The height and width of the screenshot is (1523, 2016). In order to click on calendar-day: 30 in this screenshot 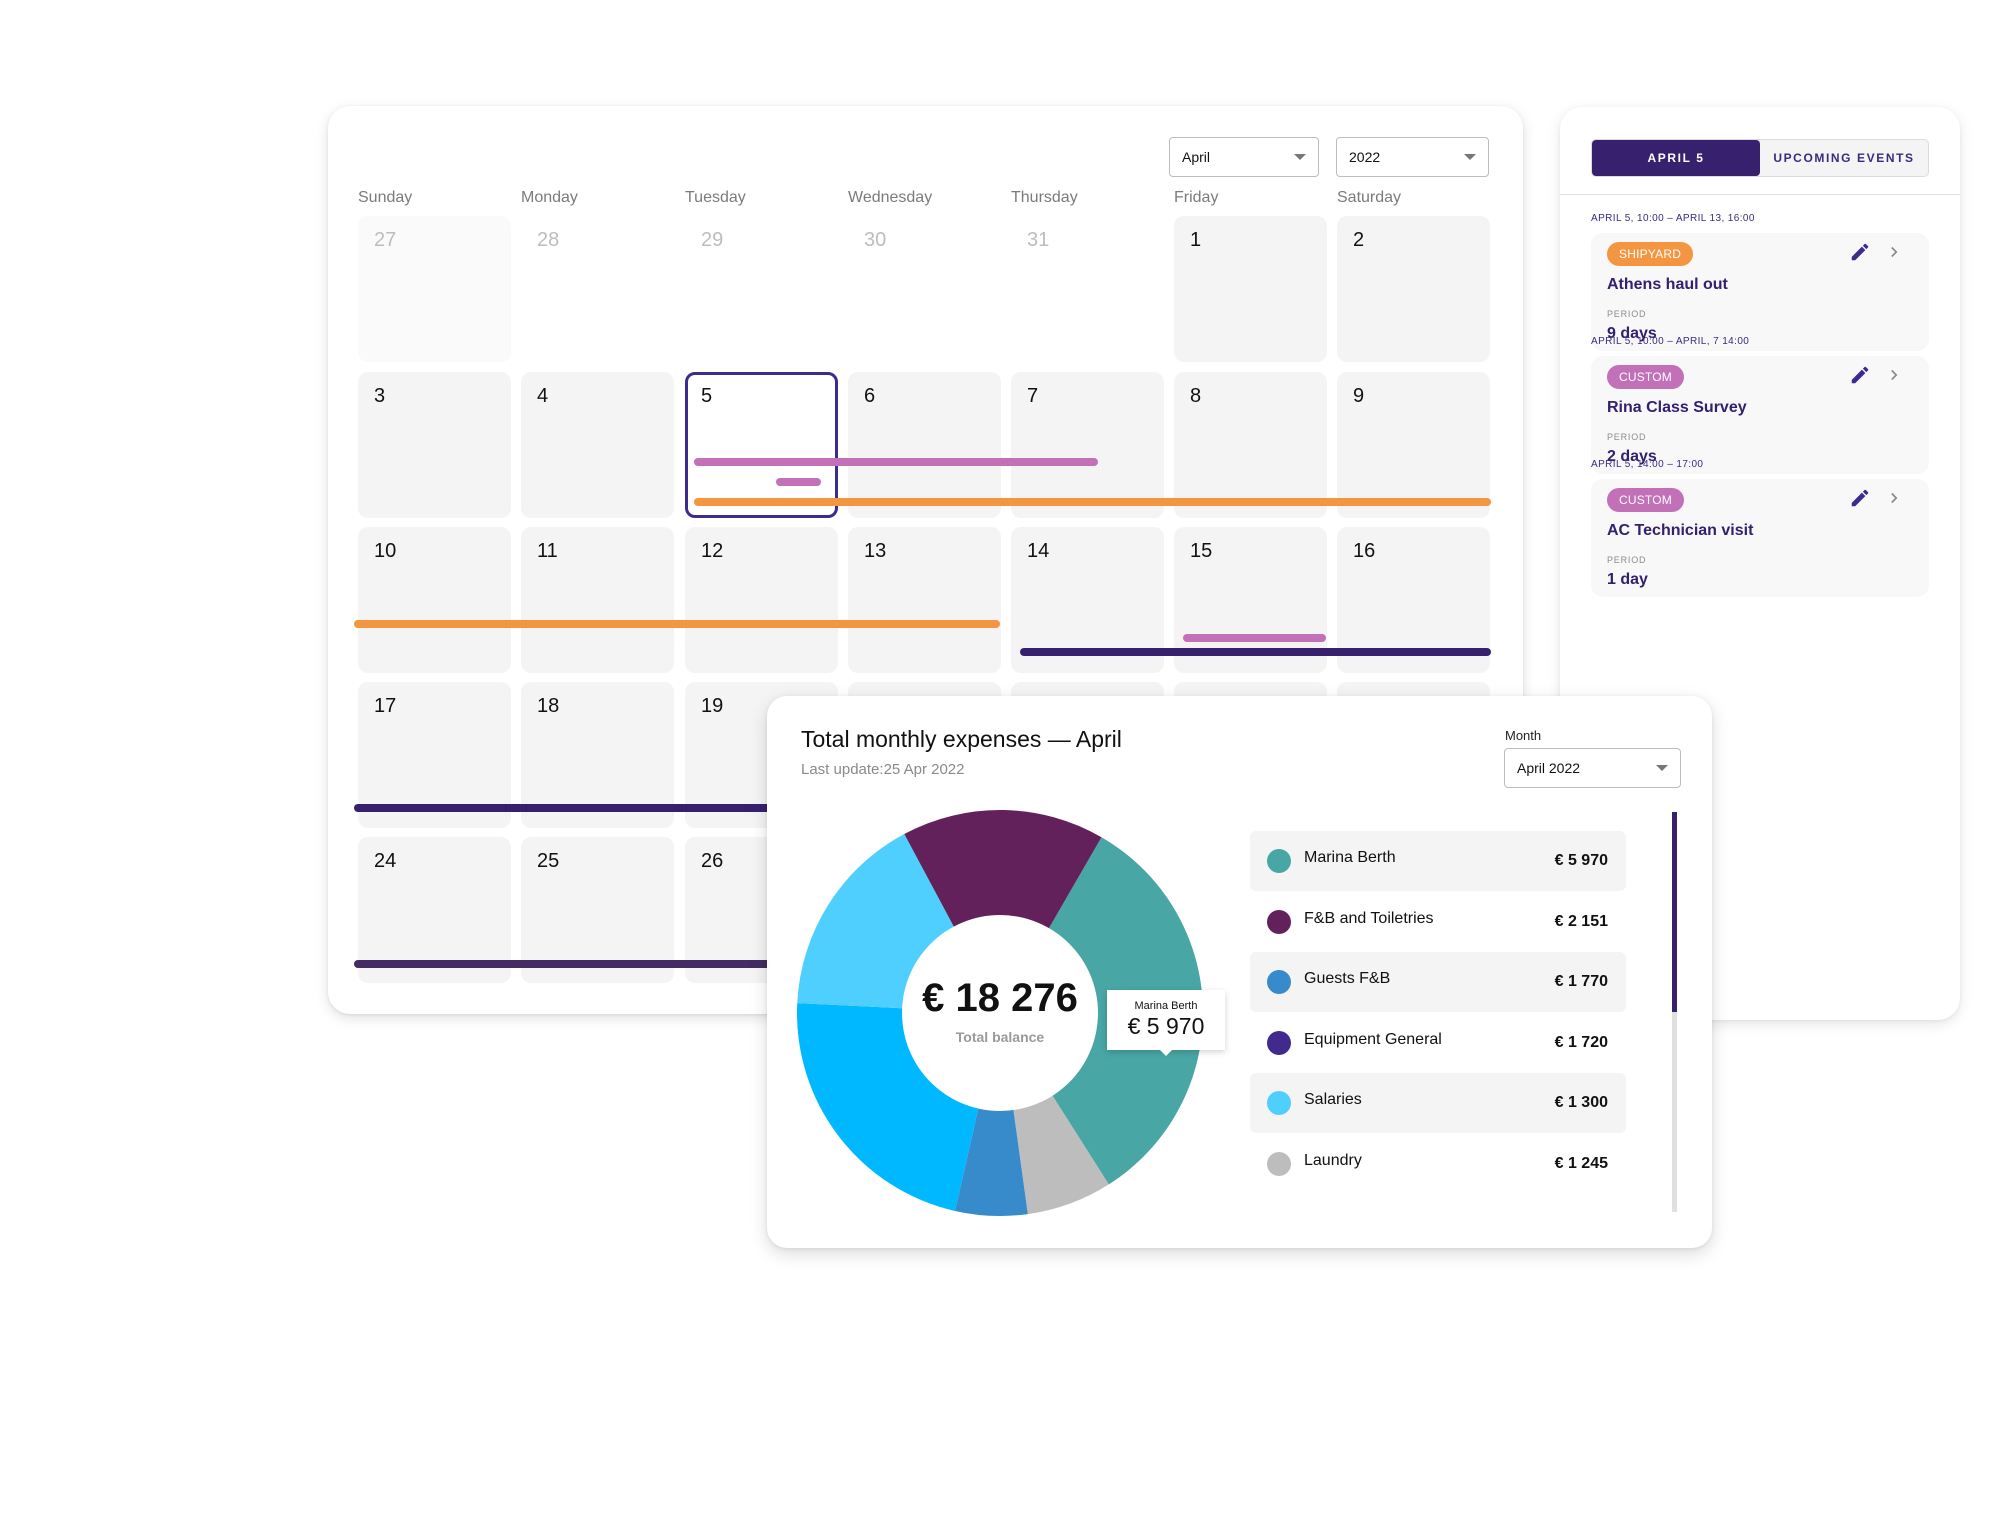, I will do `click(924, 289)`.